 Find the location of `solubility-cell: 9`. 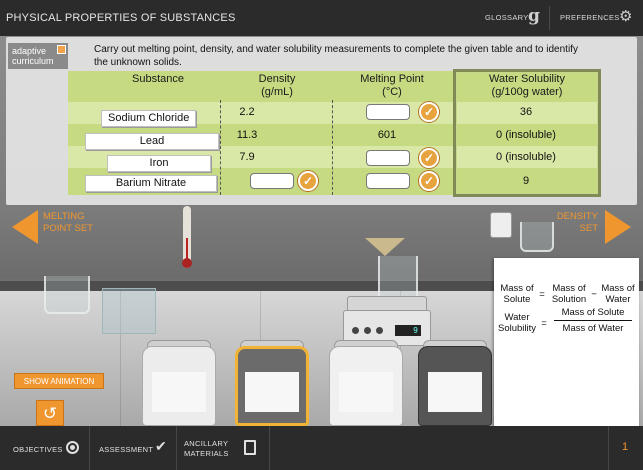

solubility-cell: 9 is located at coordinates (526, 181).